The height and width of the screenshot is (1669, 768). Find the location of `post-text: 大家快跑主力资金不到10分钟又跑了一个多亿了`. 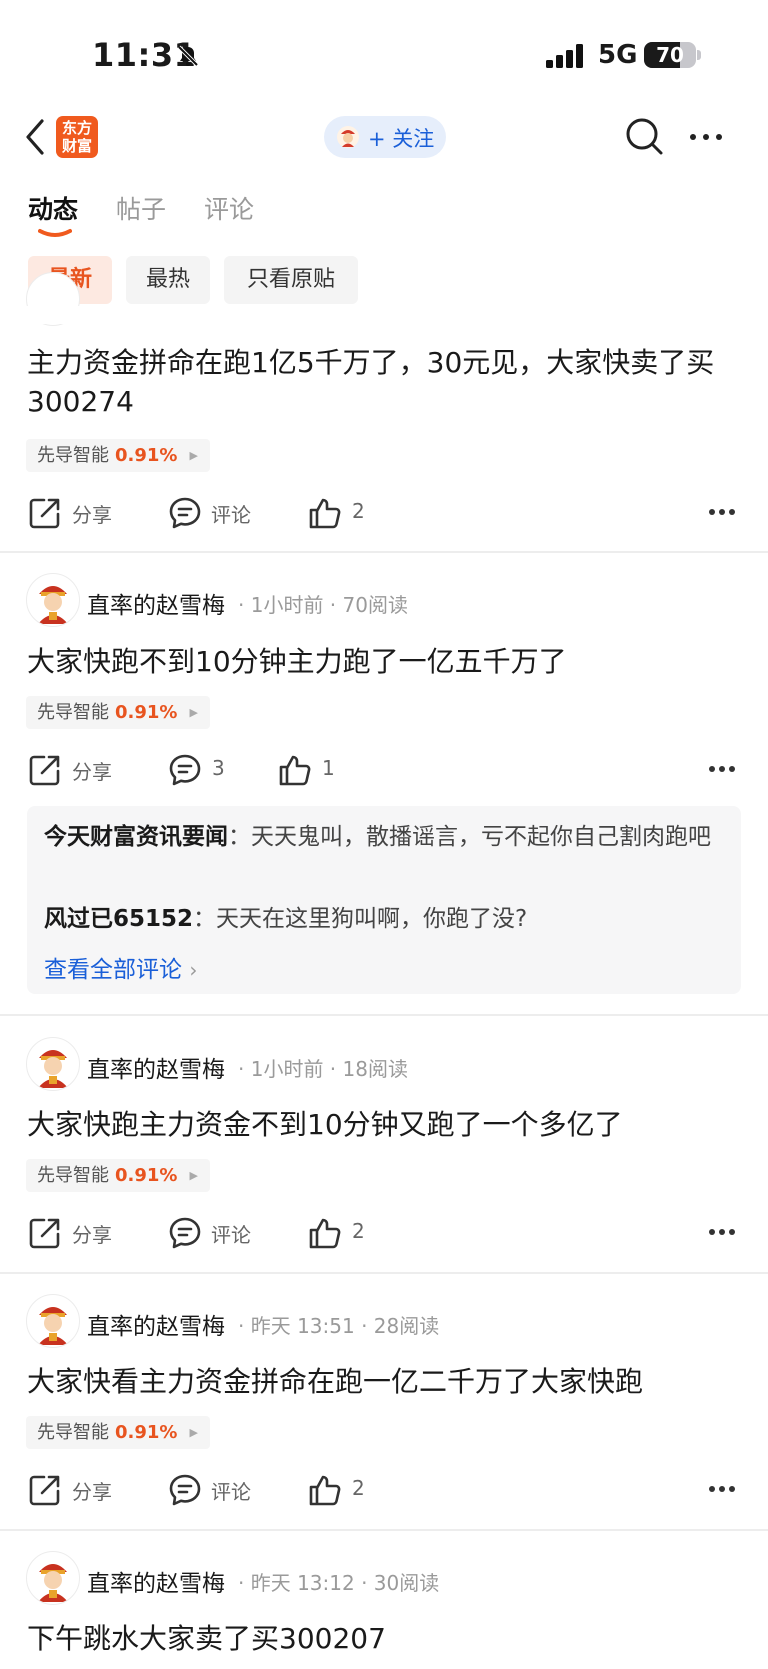

post-text: 大家快跑主力资金不到10分钟又跑了一个多亿了 is located at coordinates (384, 1124).